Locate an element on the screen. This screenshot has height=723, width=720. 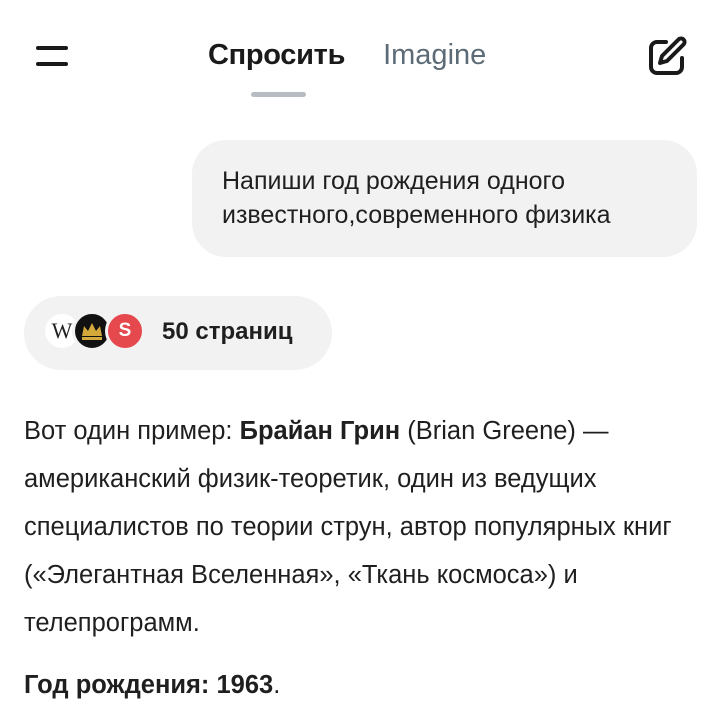
birth-year-label: Год рождения: 1963 is located at coordinates (149, 685).